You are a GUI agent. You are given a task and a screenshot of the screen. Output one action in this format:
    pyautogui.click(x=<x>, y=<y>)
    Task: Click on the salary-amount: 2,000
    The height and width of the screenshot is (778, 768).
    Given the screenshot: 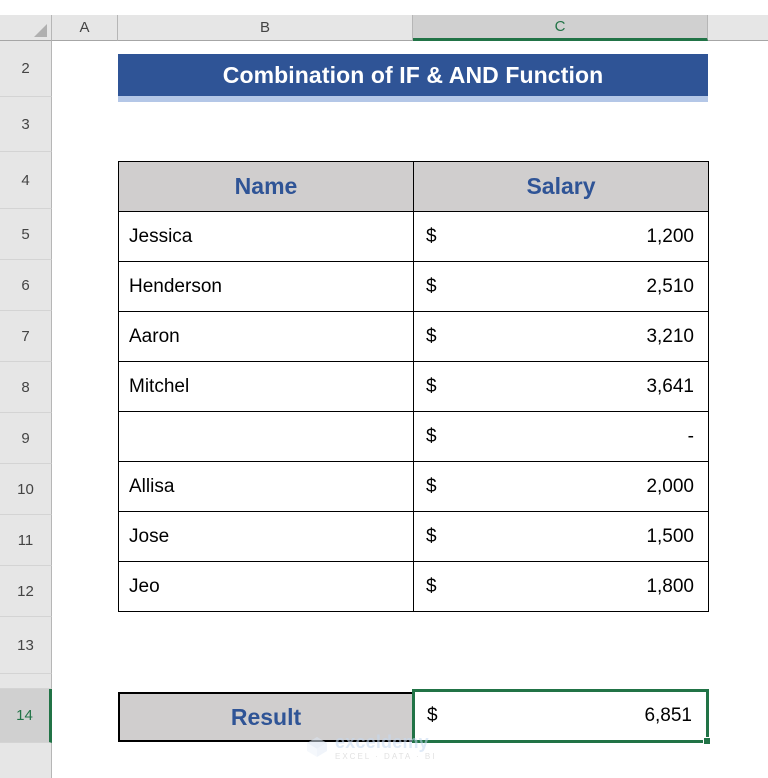 What is the action you would take?
    pyautogui.click(x=670, y=486)
    